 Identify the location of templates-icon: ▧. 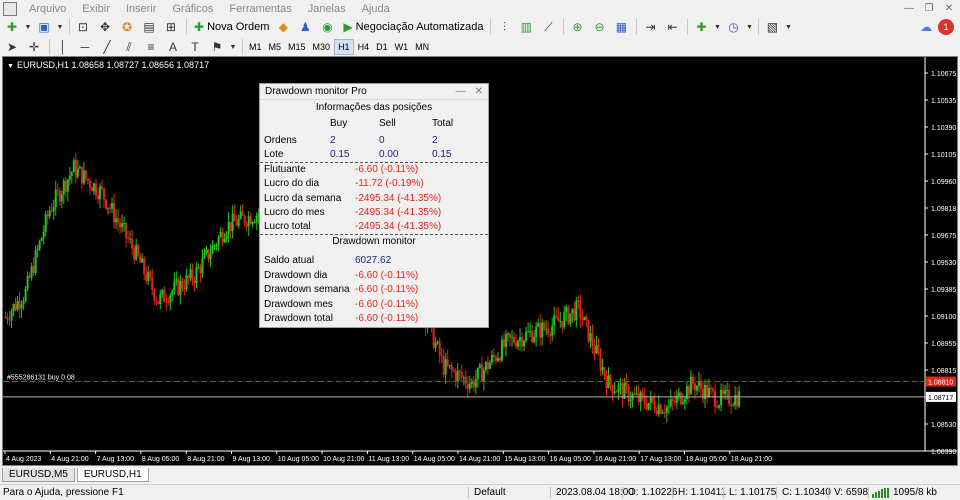
(772, 27).